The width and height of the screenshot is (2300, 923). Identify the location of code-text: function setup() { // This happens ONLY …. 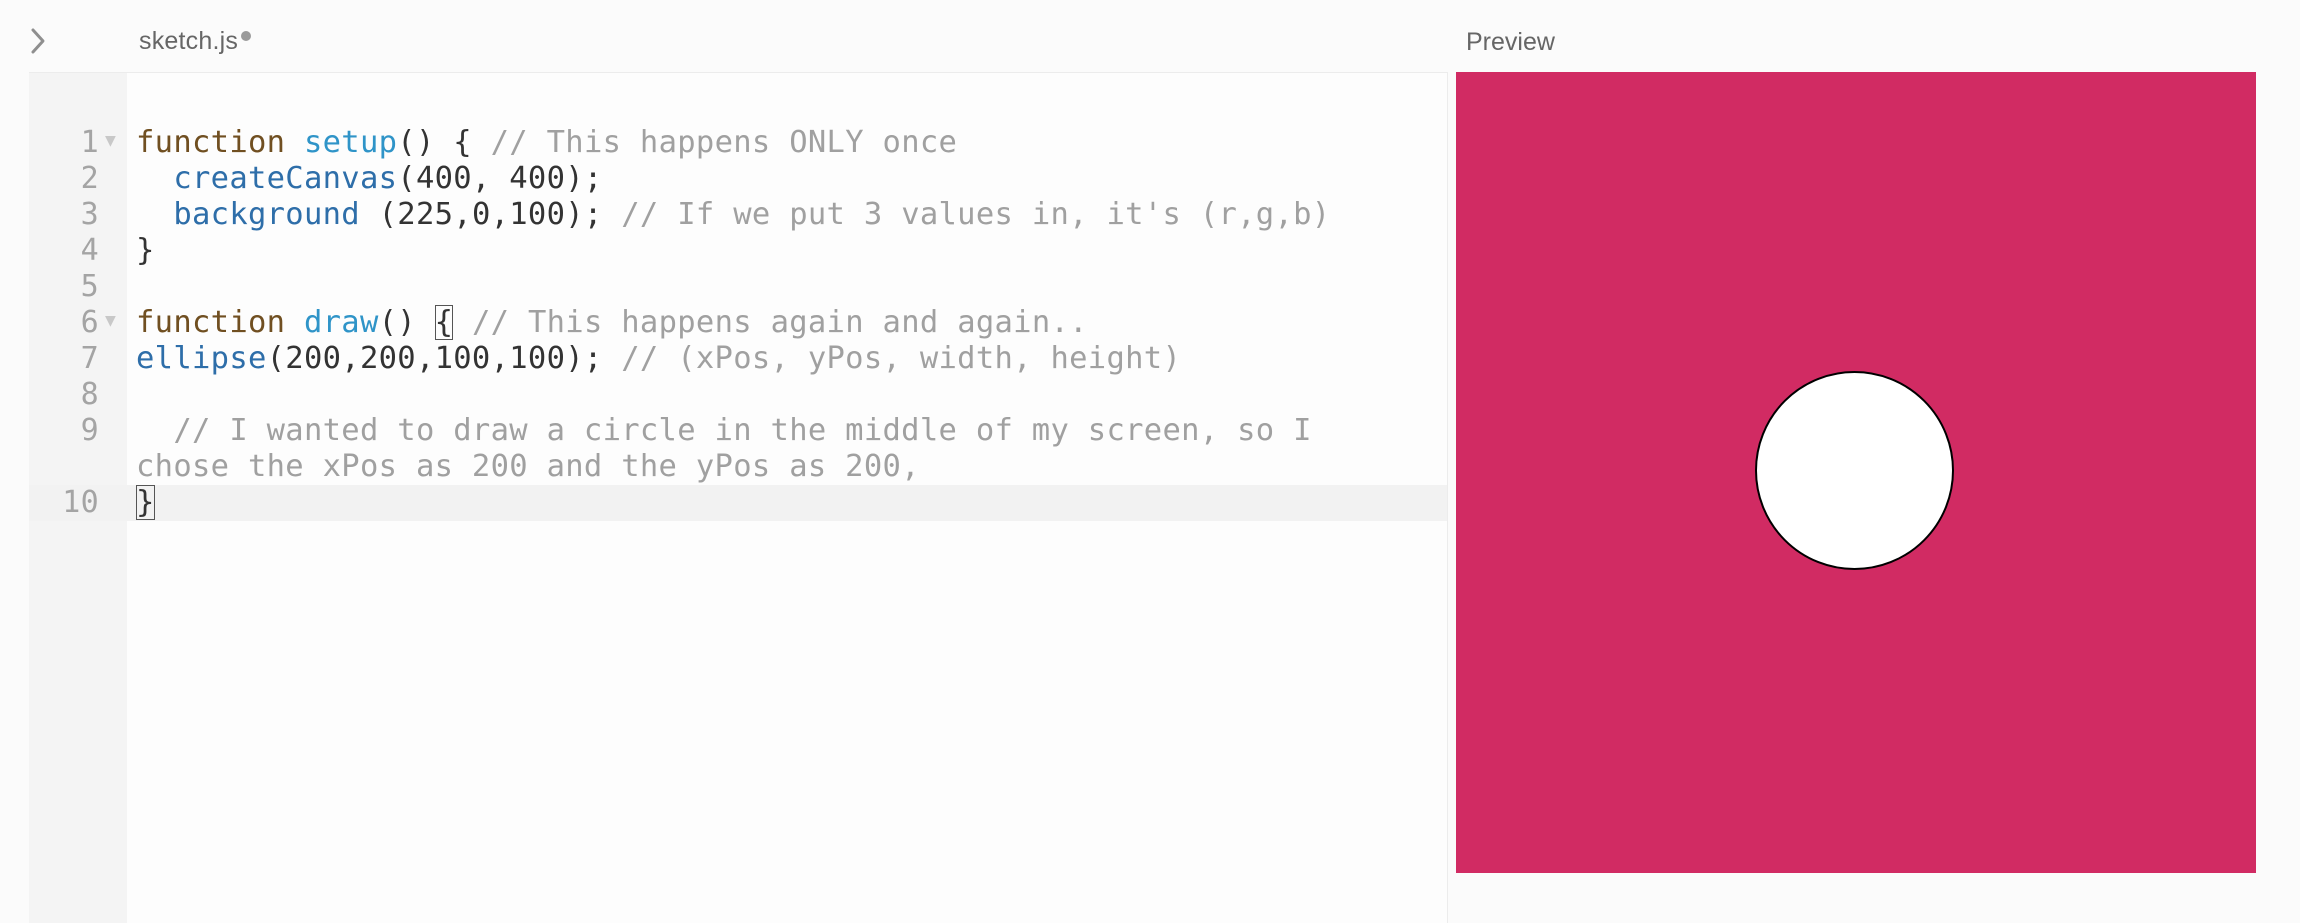
(761, 143).